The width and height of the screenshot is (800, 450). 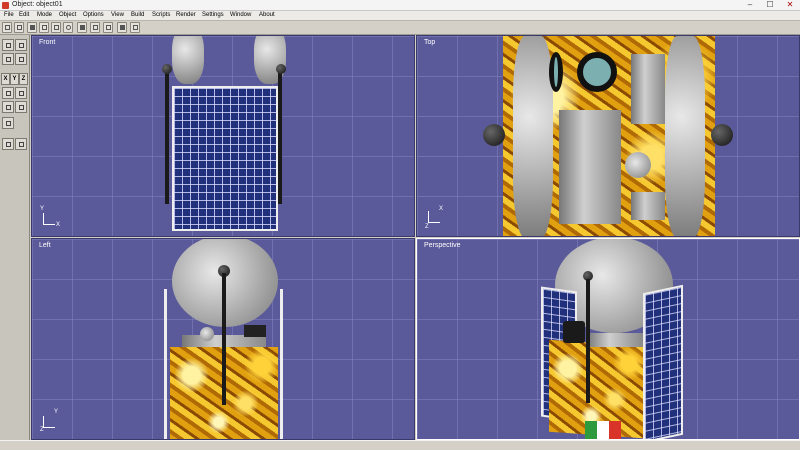 I want to click on viewport-label: Perspective, so click(x=442, y=245).